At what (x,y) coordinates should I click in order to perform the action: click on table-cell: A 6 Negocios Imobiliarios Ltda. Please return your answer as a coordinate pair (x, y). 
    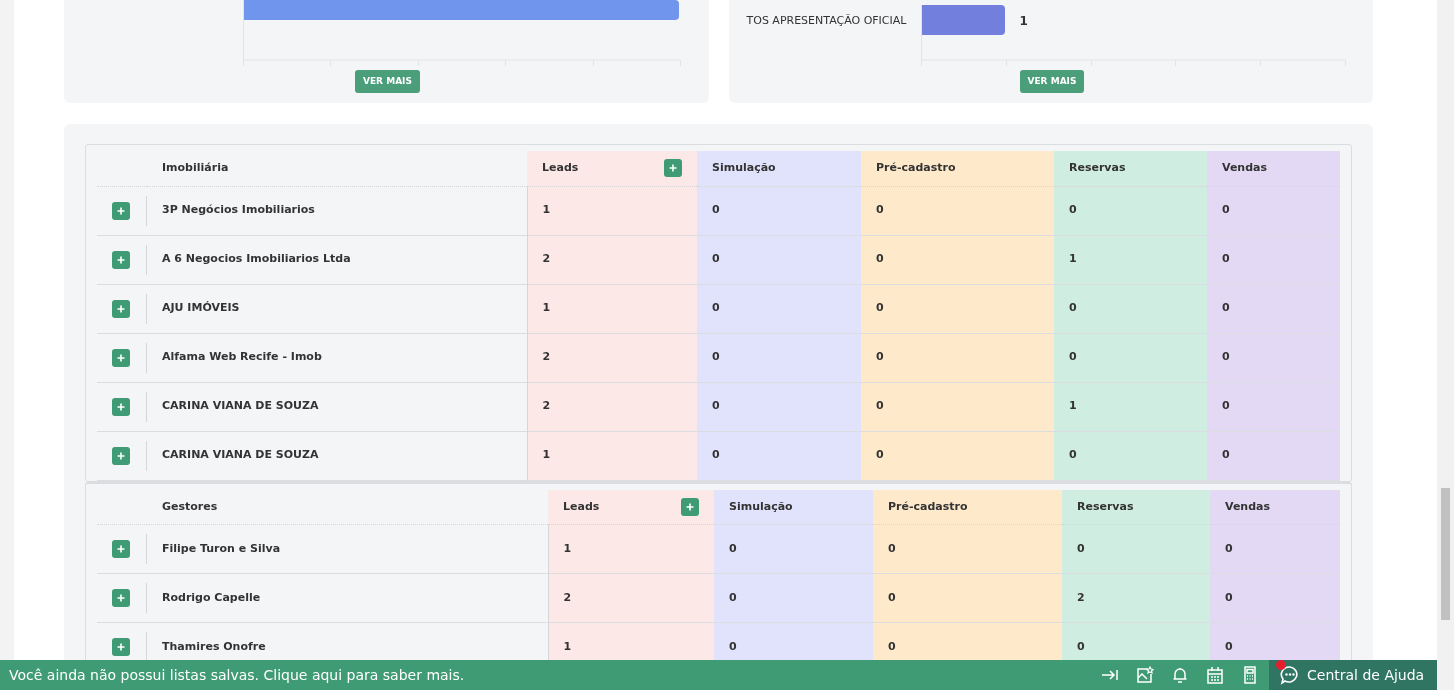
    Looking at the image, I should click on (256, 259).